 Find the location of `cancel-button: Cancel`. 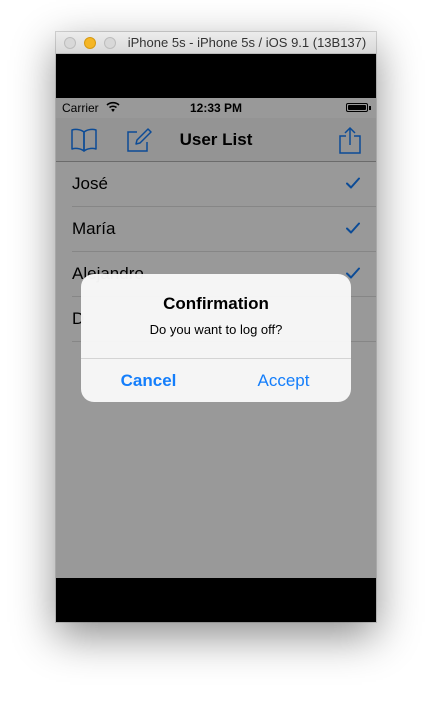

cancel-button: Cancel is located at coordinates (148, 380).